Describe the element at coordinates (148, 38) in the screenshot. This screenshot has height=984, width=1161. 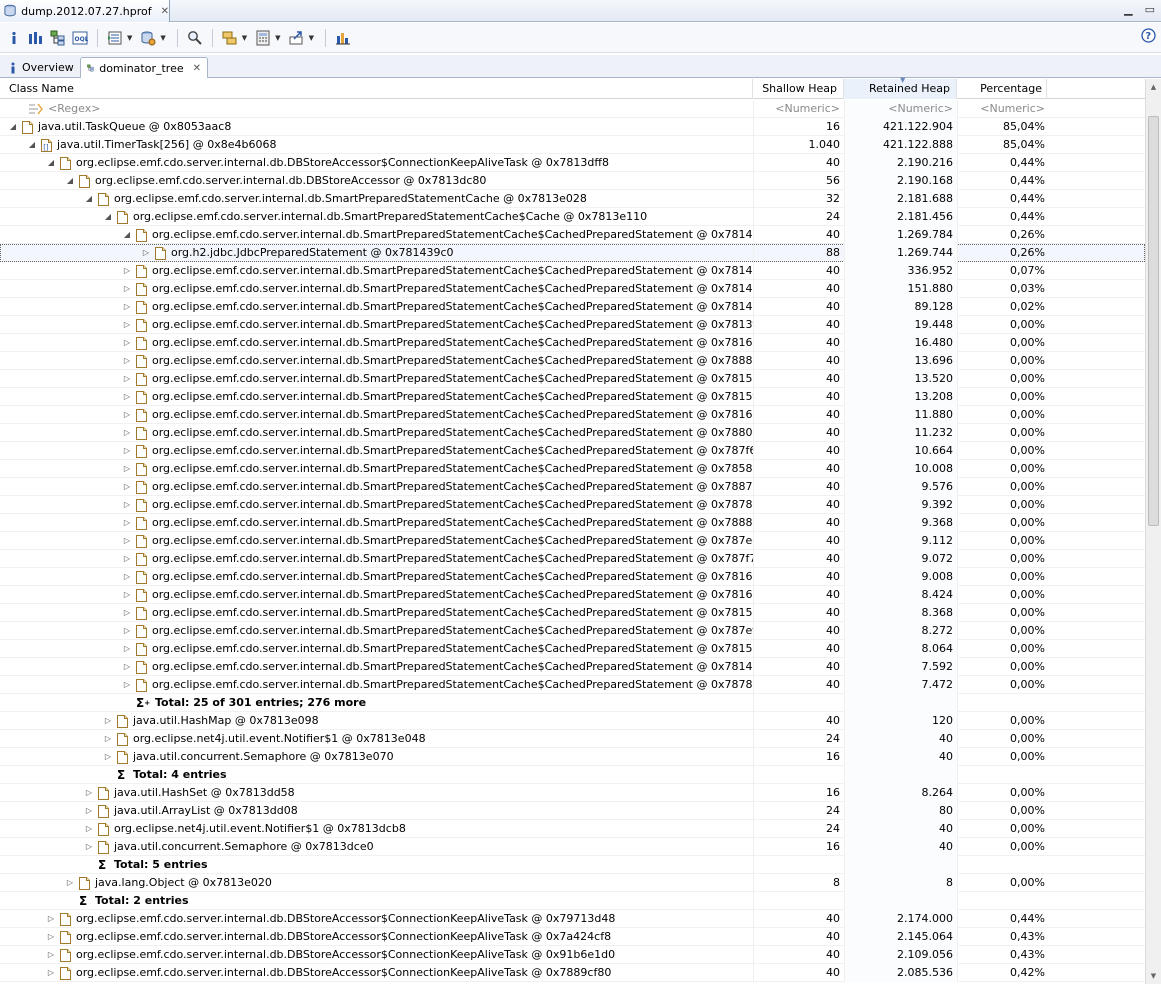
I see `run-query-button` at that location.